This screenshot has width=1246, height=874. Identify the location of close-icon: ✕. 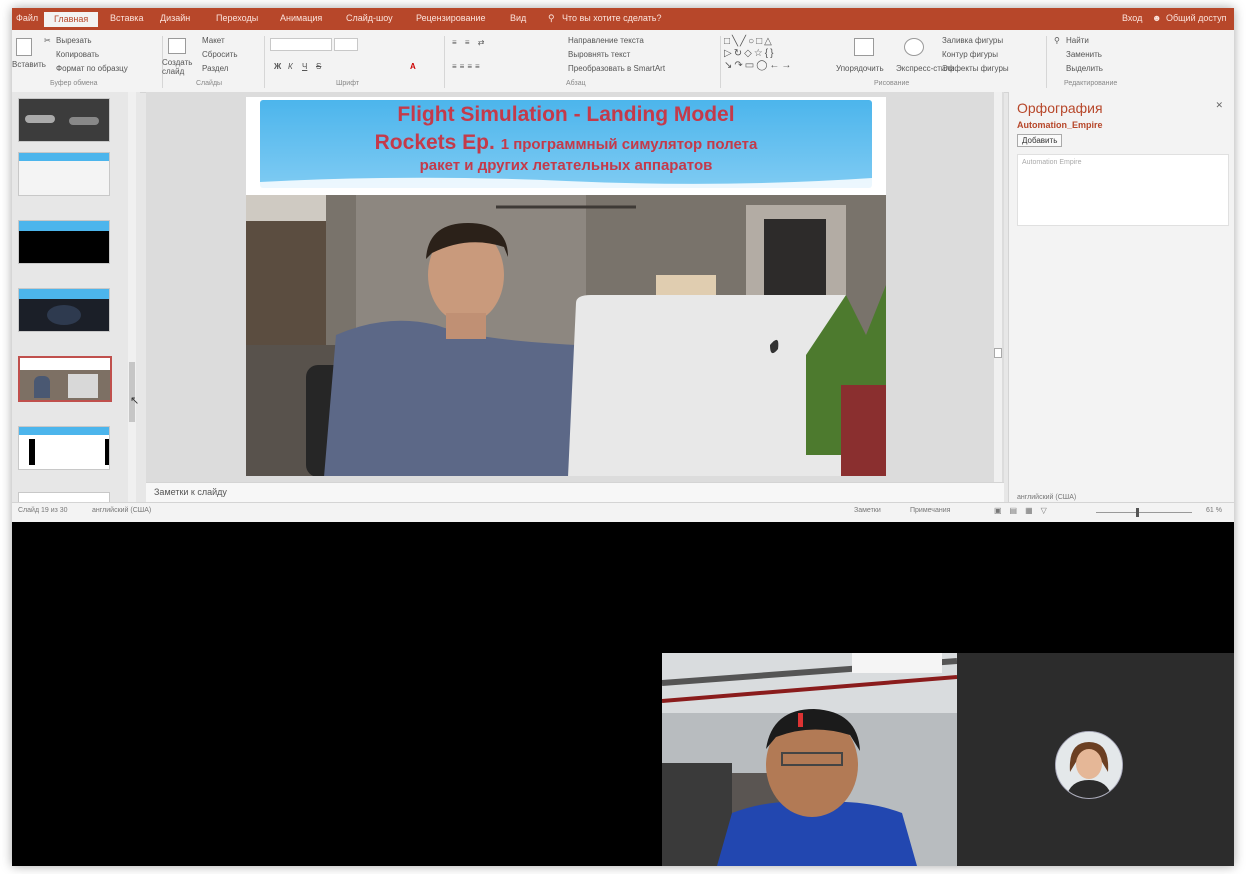
(1219, 105).